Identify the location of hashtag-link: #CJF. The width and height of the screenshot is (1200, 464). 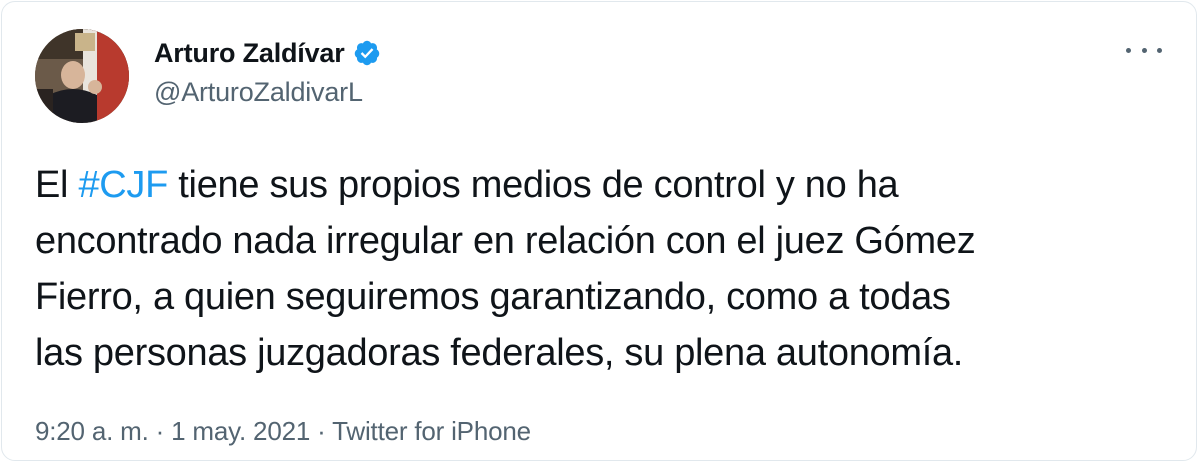
(123, 185).